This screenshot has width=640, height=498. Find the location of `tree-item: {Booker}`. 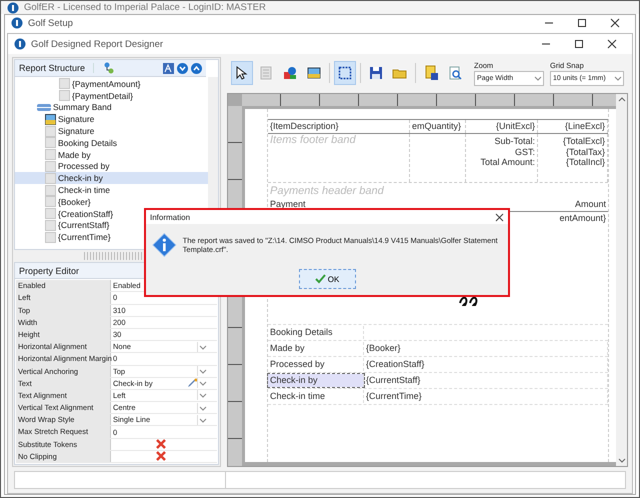

tree-item: {Booker} is located at coordinates (74, 201).